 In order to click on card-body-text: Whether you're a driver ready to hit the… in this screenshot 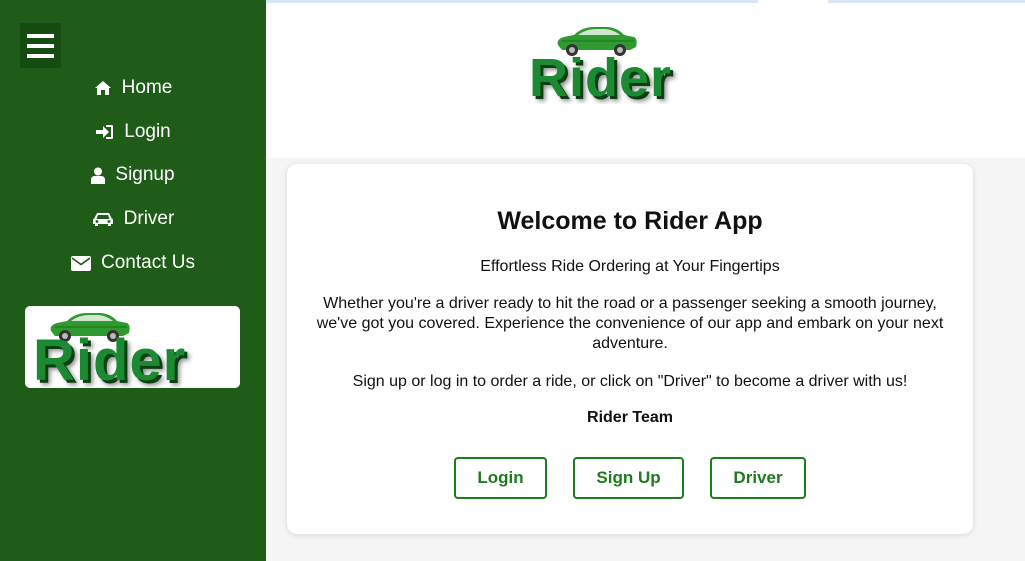, I will do `click(630, 323)`.